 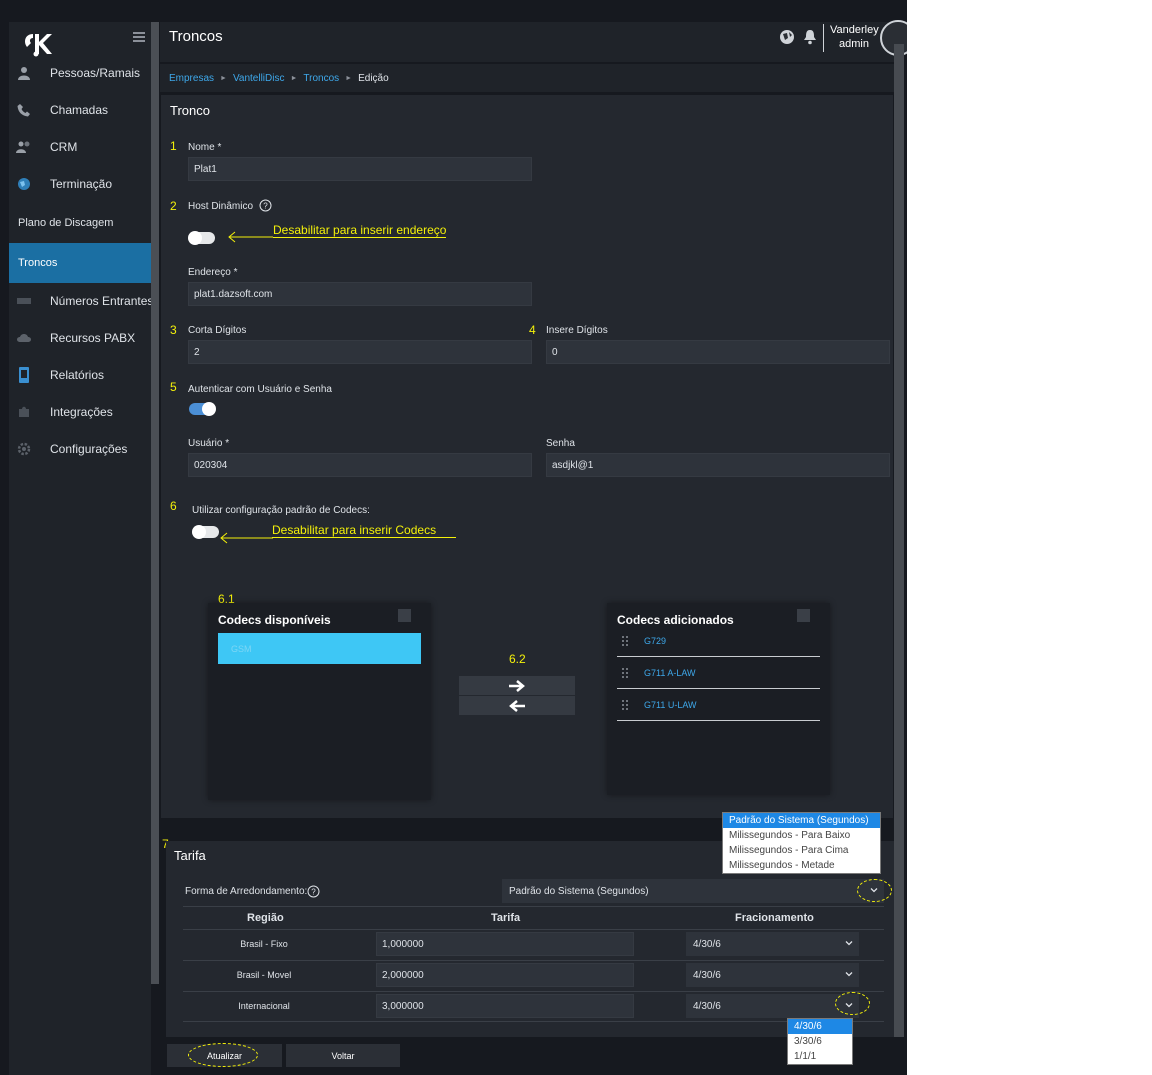 What do you see at coordinates (693, 891) in the screenshot?
I see `arredondamento-select: Padrão do Sistema (Segundos)` at bounding box center [693, 891].